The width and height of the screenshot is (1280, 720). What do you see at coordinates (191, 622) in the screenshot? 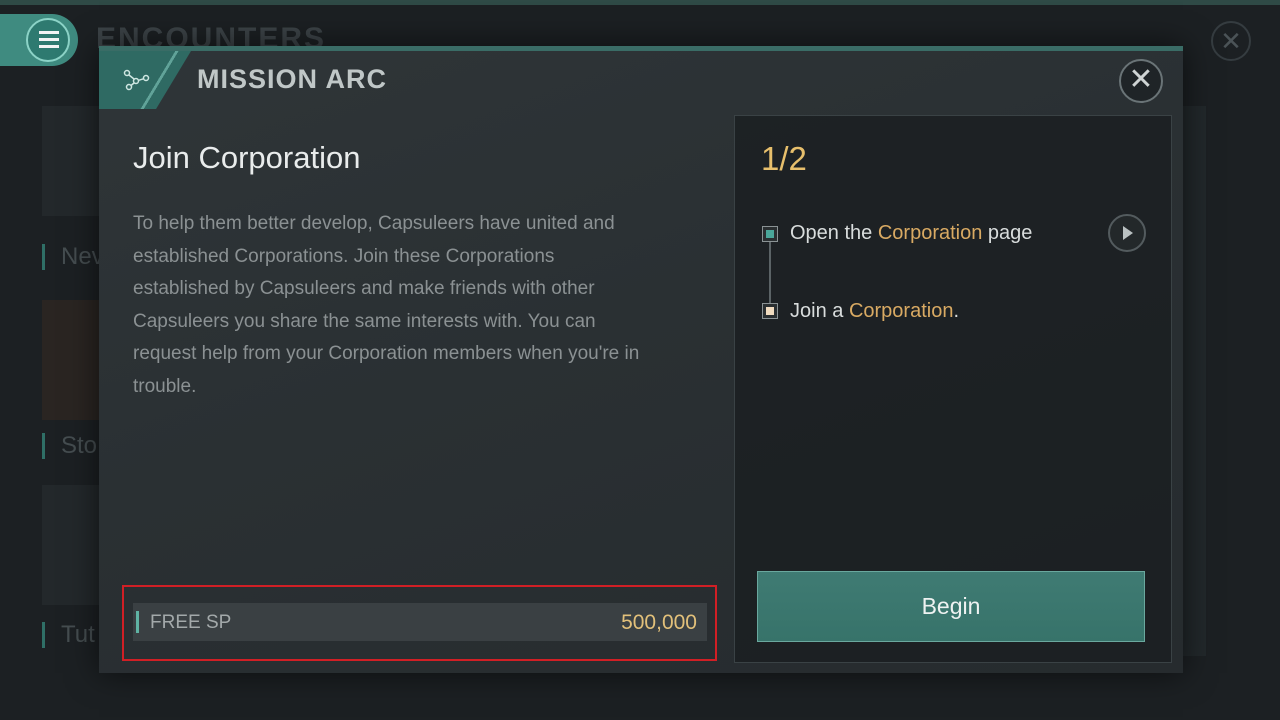
I see `reward-label: FREE SP` at bounding box center [191, 622].